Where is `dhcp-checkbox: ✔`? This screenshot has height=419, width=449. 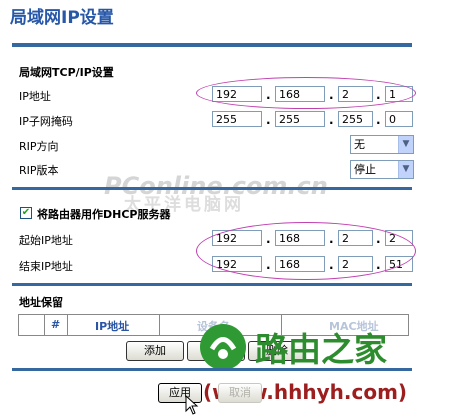 dhcp-checkbox: ✔ is located at coordinates (26, 213).